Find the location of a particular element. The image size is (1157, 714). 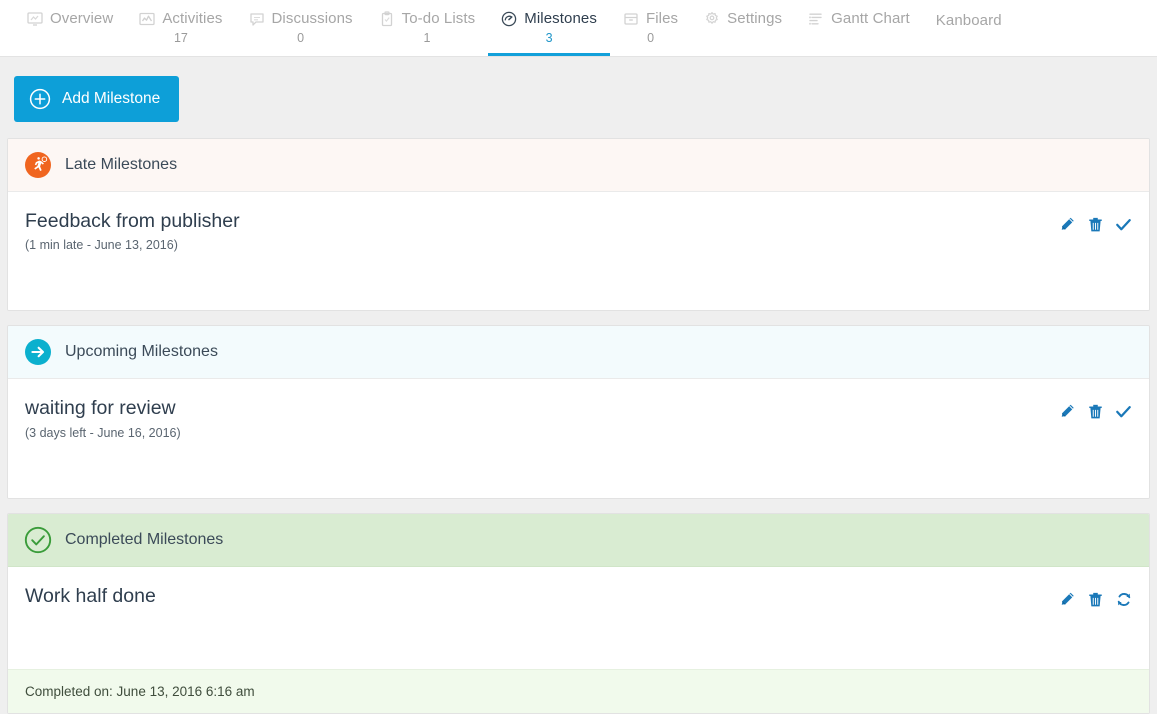

add-milestone-button: Add Milestone is located at coordinates (97, 99).